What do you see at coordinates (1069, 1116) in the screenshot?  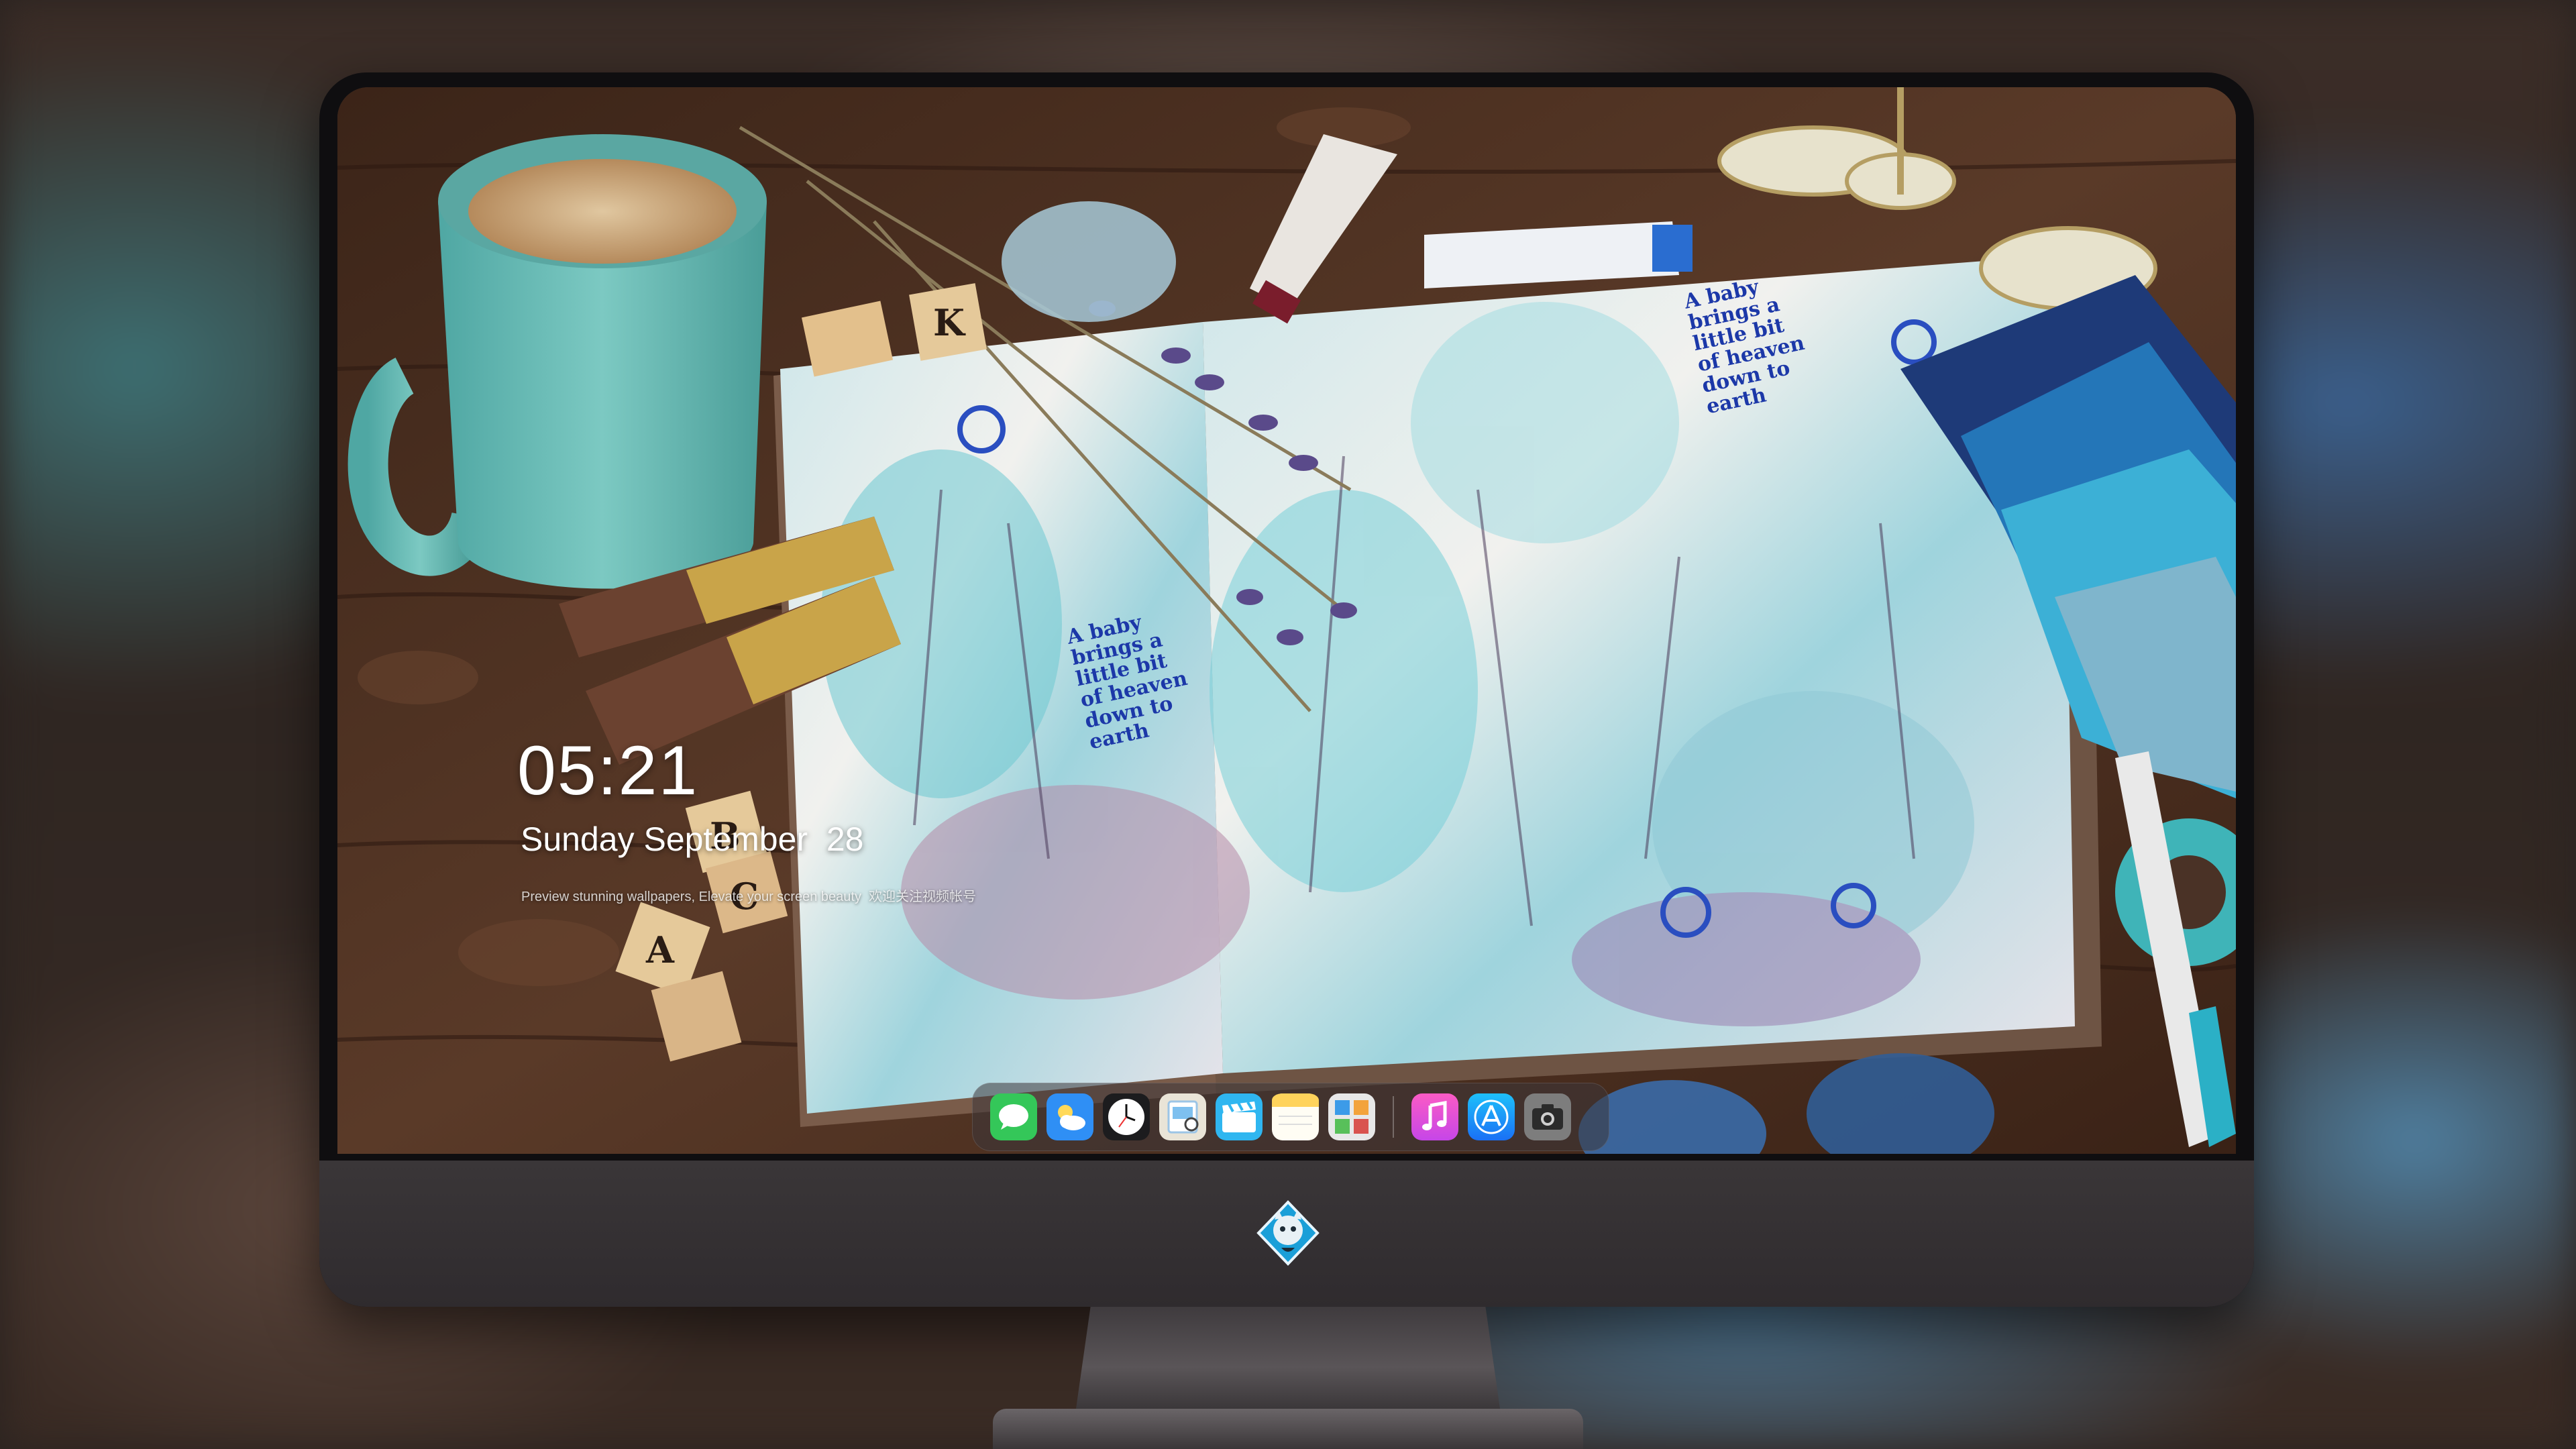 I see `weather-icon` at bounding box center [1069, 1116].